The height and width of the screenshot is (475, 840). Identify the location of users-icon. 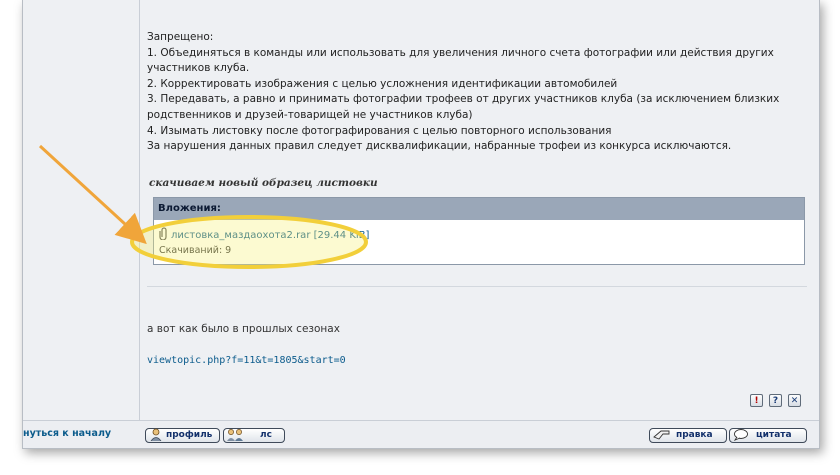
(236, 434).